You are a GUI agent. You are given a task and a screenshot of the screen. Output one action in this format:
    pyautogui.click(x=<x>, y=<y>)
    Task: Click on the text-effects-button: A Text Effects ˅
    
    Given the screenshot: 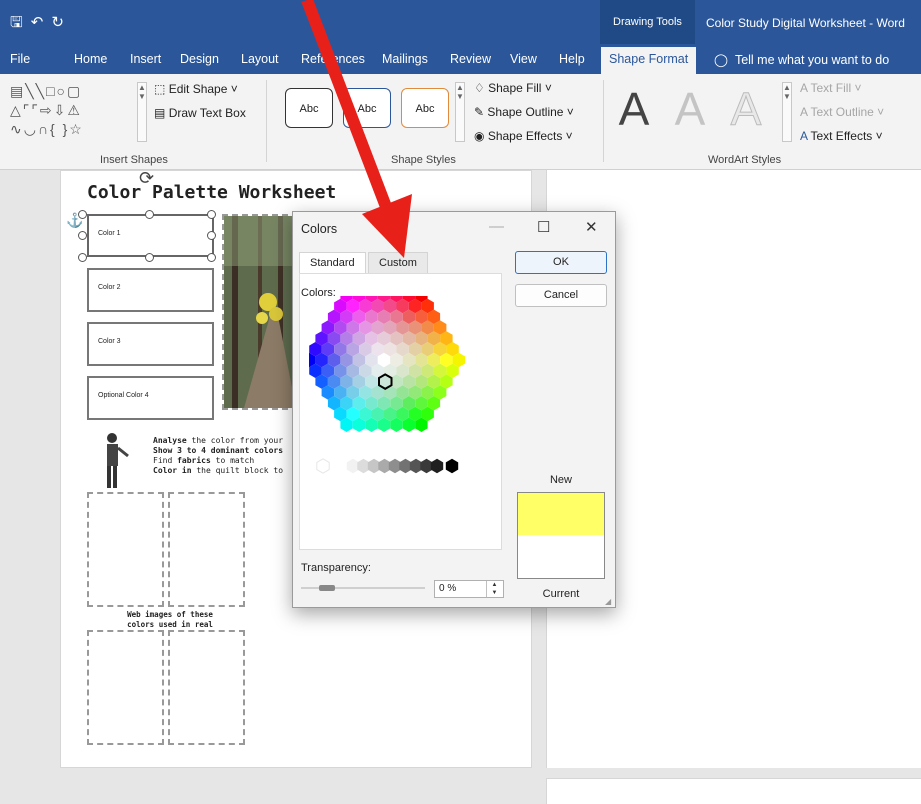 What is the action you would take?
    pyautogui.click(x=841, y=136)
    